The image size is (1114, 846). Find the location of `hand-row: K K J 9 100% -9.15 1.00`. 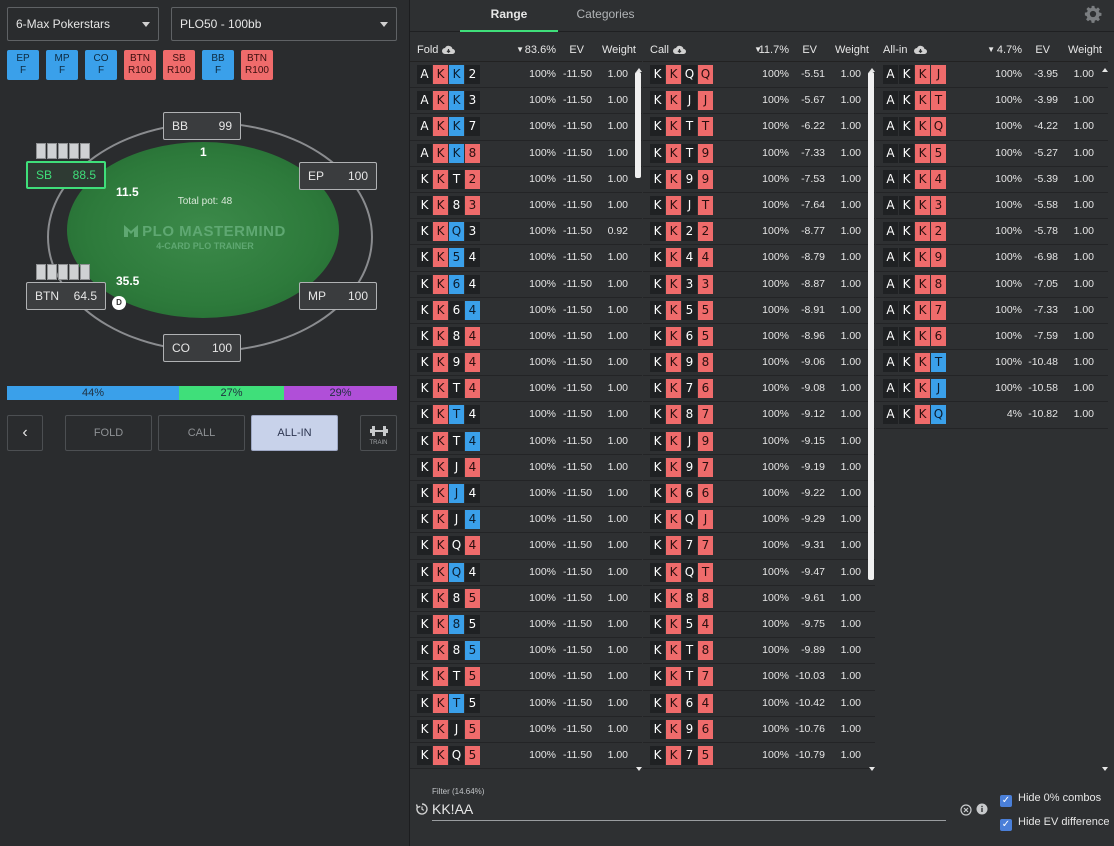

hand-row: K K J 9 100% -9.15 1.00 is located at coordinates (759, 442).